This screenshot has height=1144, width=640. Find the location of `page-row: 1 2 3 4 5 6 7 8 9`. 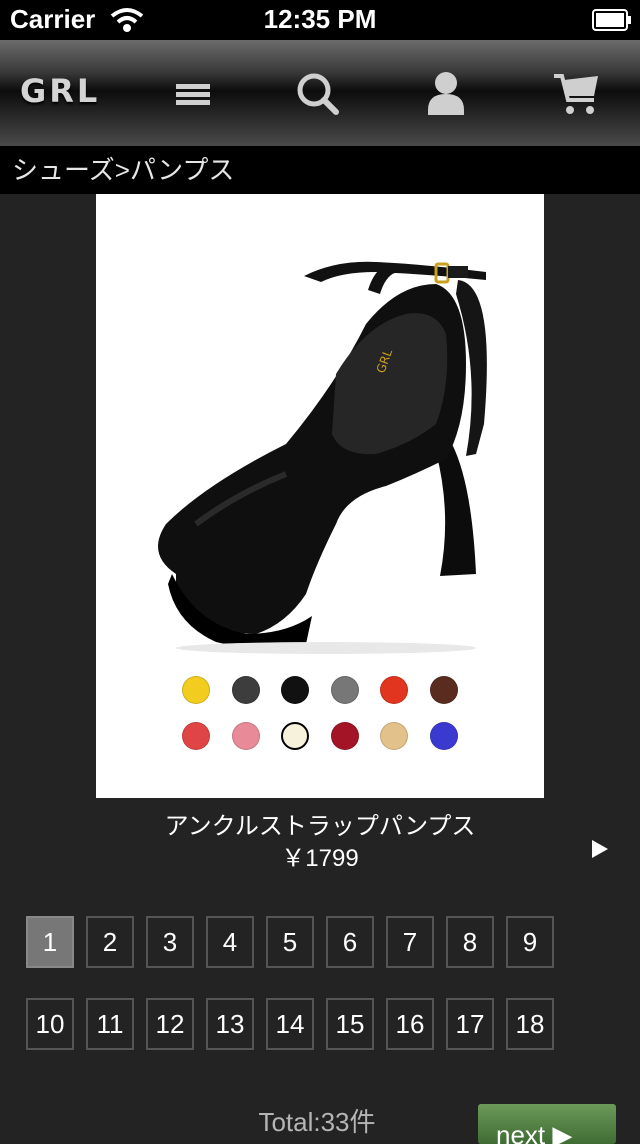

page-row: 1 2 3 4 5 6 7 8 9 is located at coordinates (326, 942).